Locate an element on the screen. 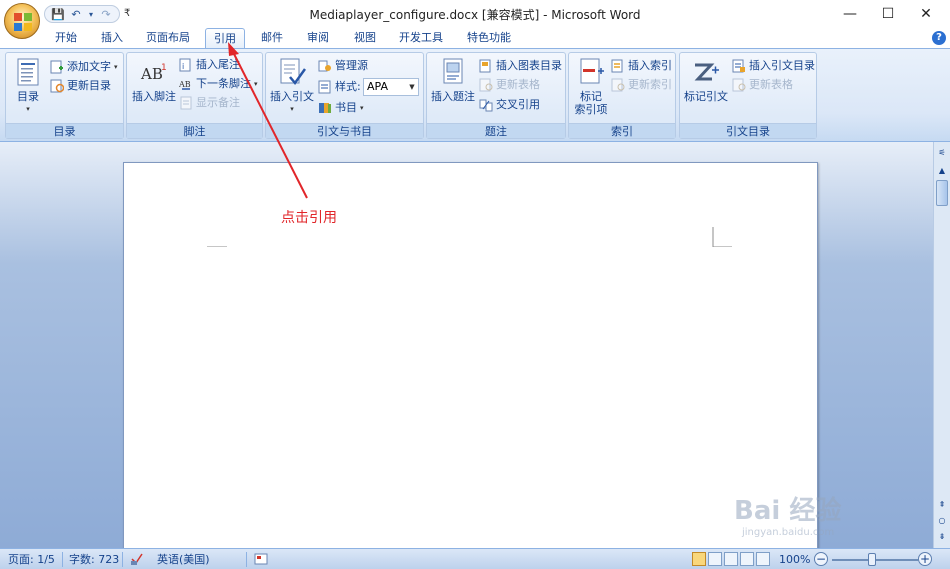  insert-footnote-button: AB 1 插入脚注 is located at coordinates (154, 80).